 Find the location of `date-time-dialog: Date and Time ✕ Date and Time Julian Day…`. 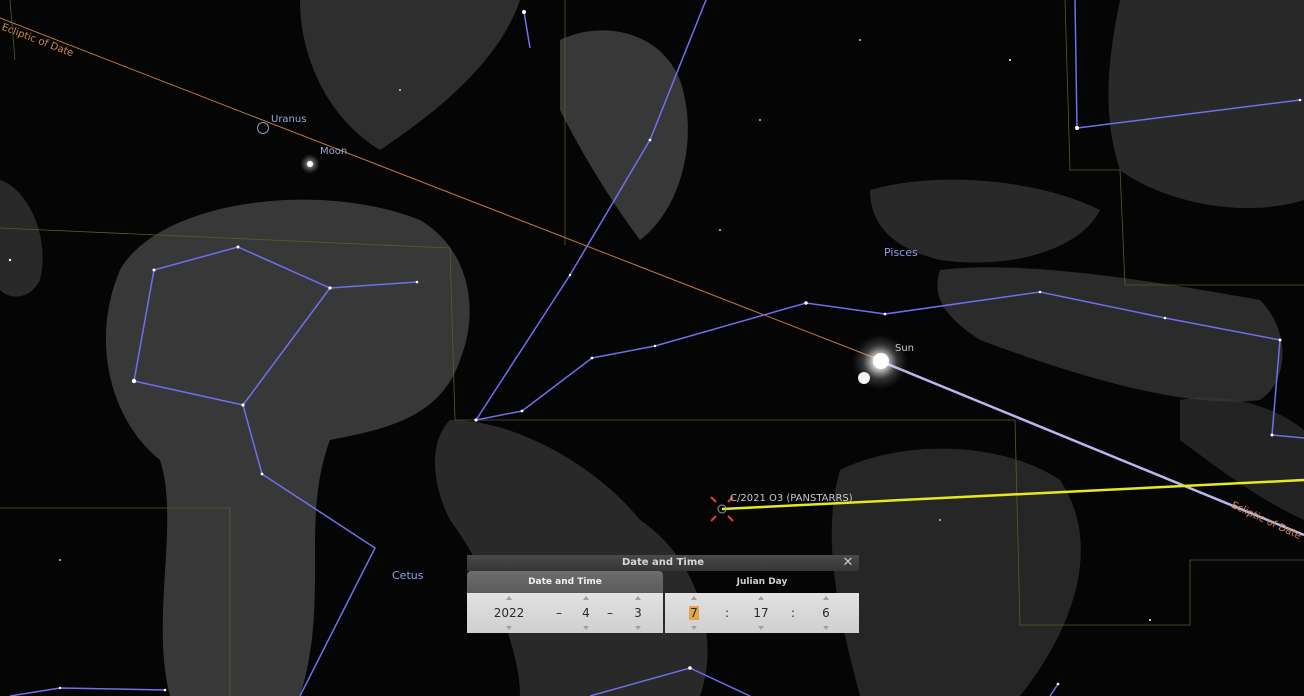

date-time-dialog: Date and Time ✕ Date and Time Julian Day… is located at coordinates (663, 594).